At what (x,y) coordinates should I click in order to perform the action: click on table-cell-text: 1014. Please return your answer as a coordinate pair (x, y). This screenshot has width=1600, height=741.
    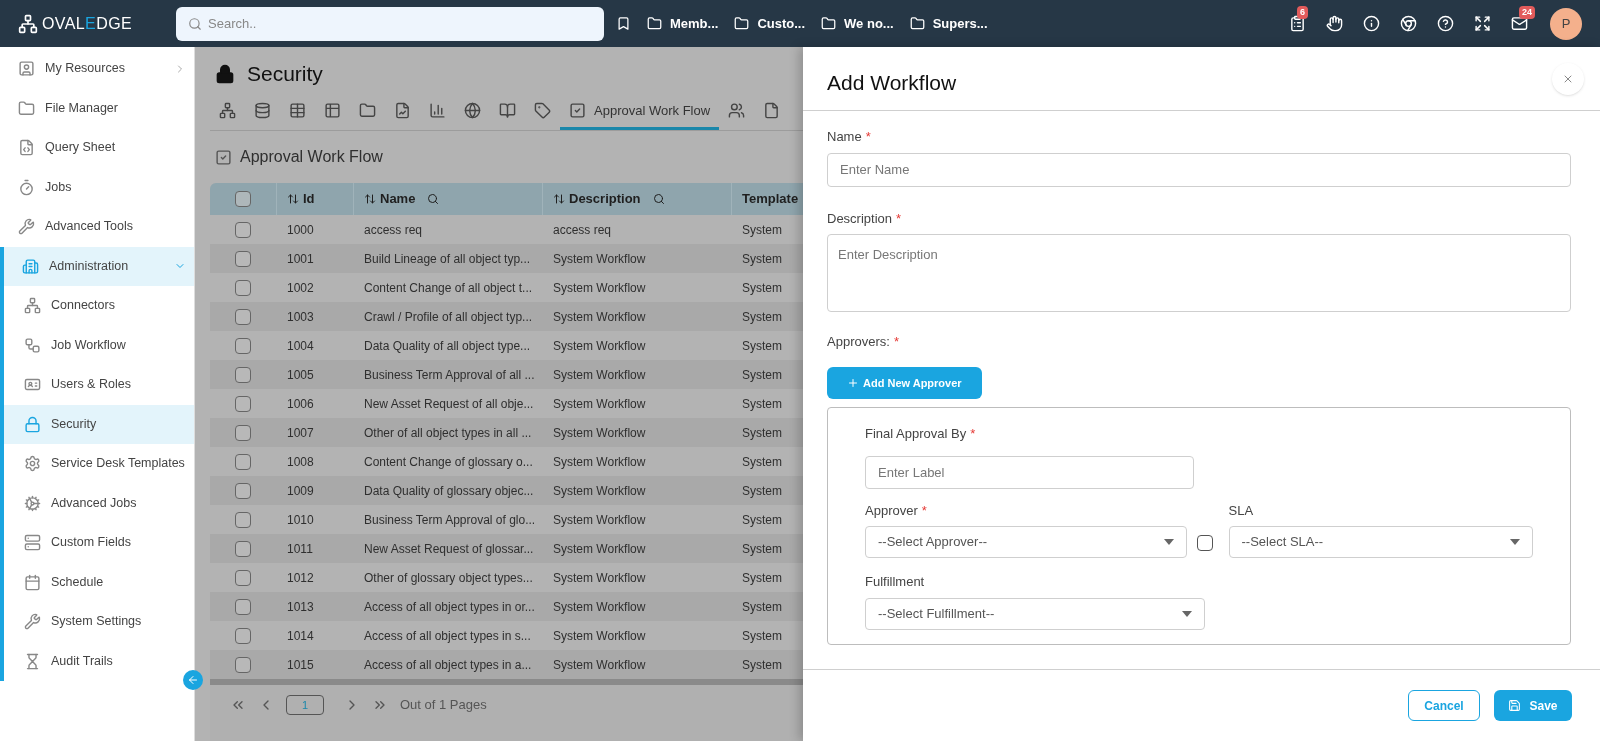
    Looking at the image, I should click on (300, 636).